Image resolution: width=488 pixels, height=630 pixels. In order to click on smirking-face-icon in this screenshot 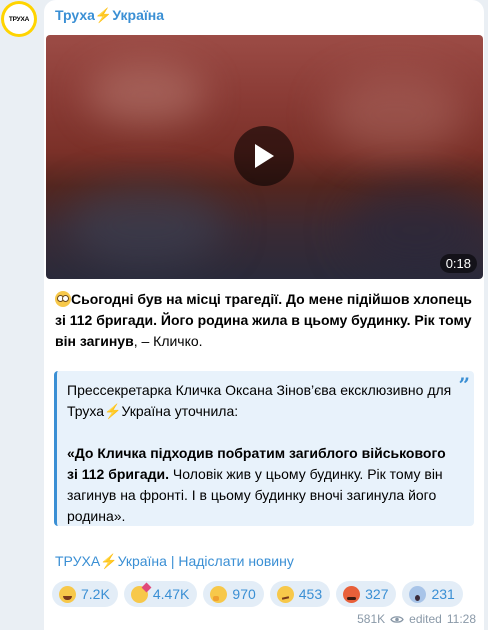, I will do `click(285, 594)`.